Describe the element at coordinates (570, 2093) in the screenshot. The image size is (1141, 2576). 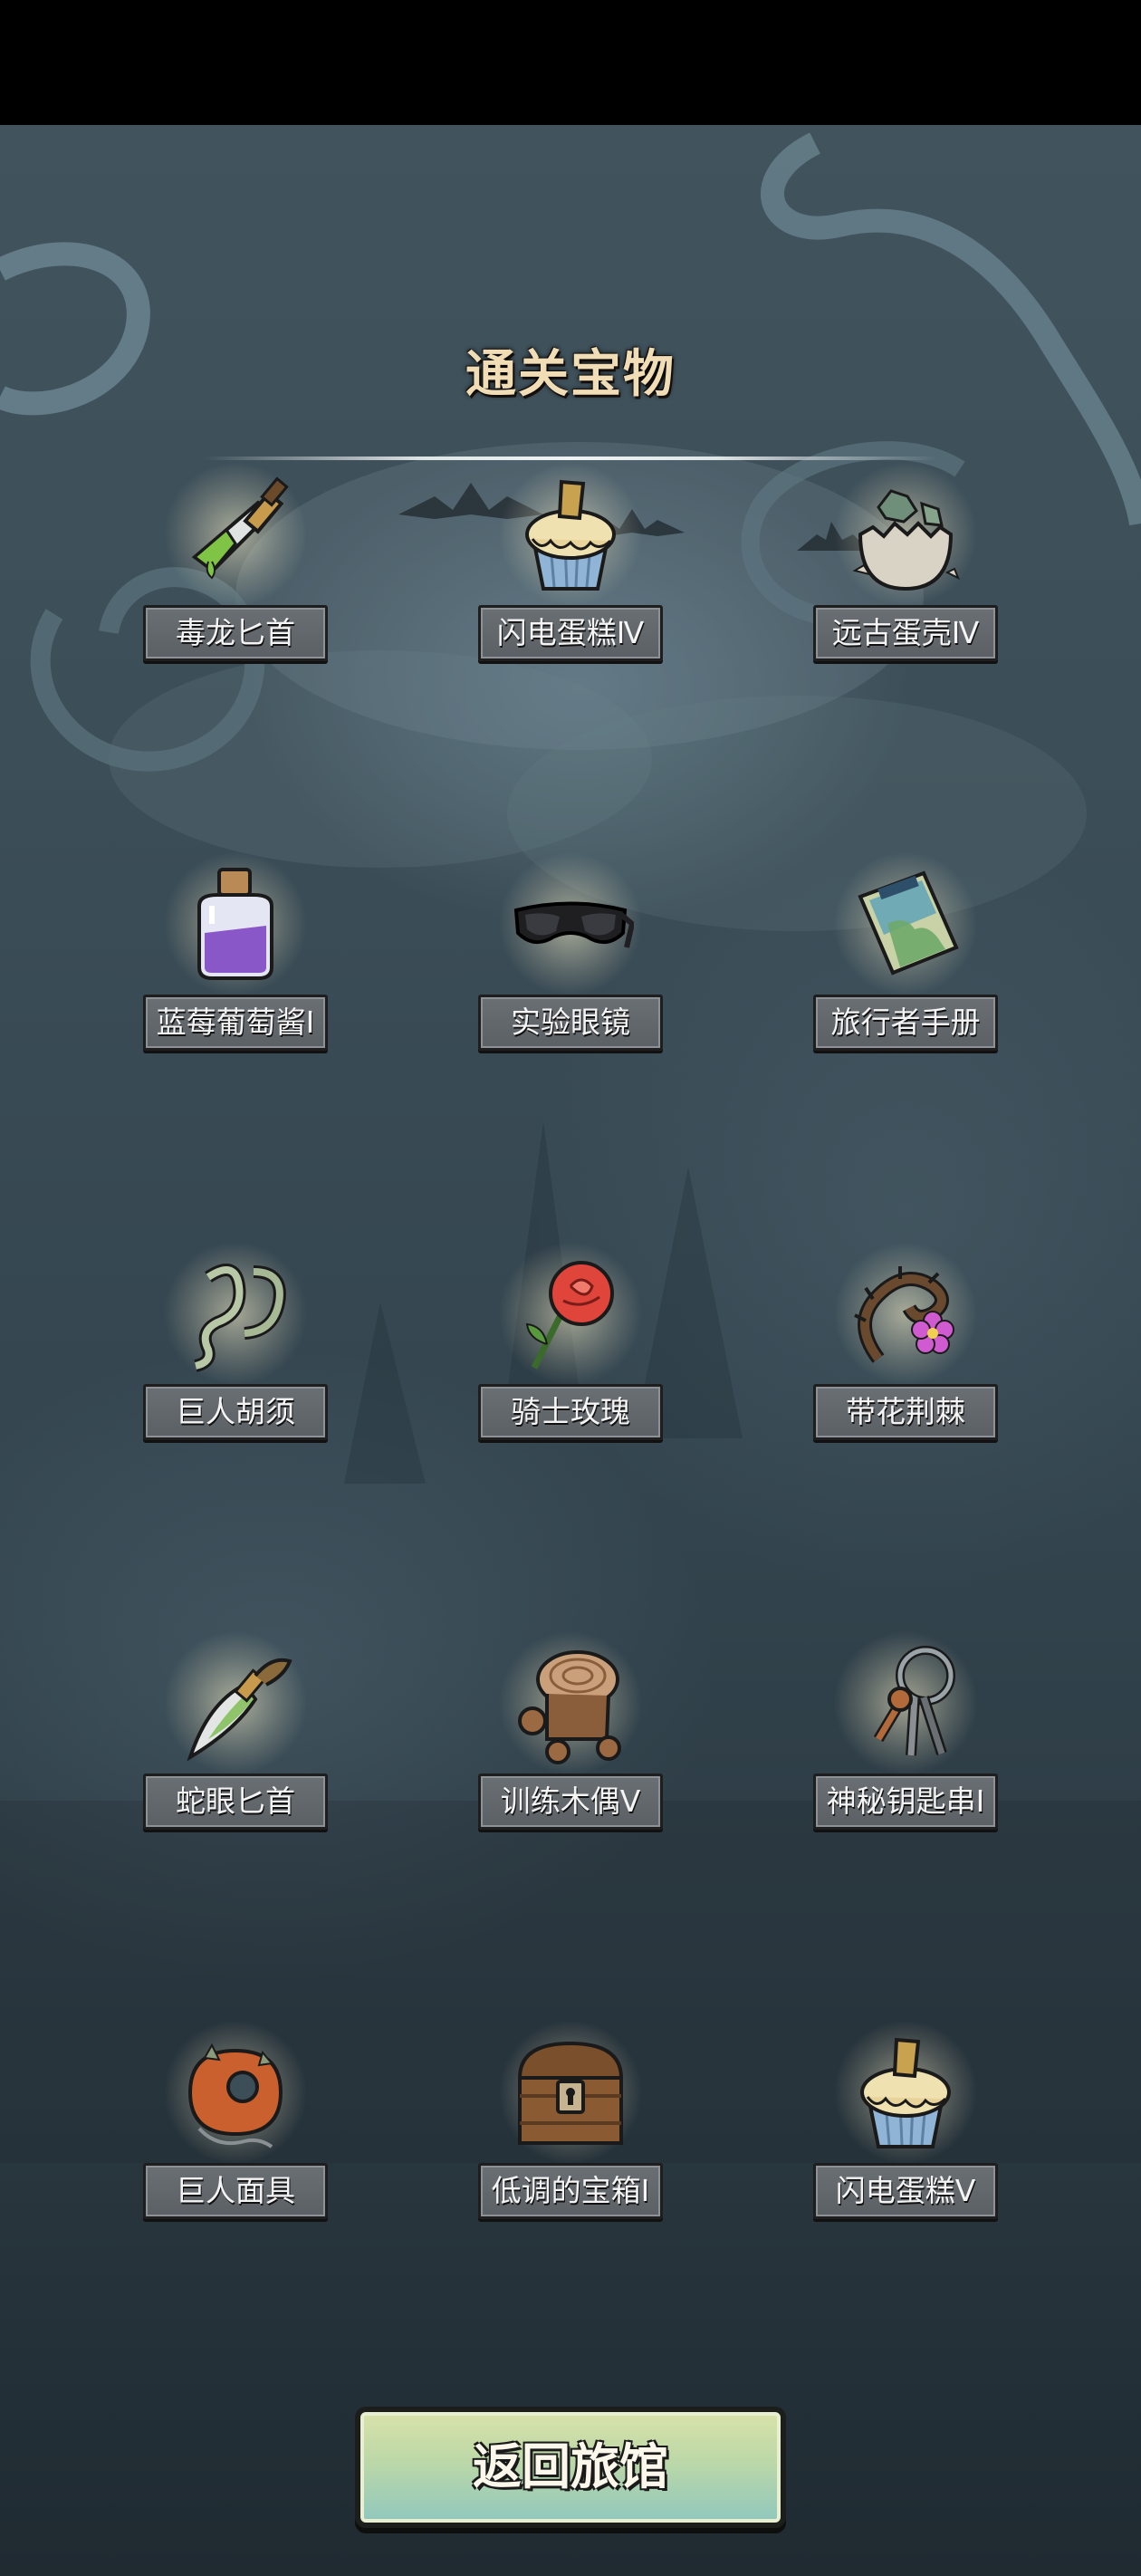
I see `treasure-chest-icon` at that location.